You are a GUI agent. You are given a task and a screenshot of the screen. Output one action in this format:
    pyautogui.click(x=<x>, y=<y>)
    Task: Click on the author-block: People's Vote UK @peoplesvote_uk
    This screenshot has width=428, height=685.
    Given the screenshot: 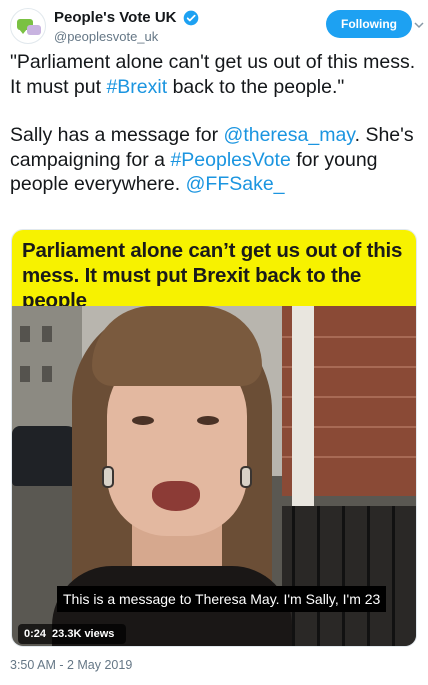 What is the action you would take?
    pyautogui.click(x=126, y=27)
    